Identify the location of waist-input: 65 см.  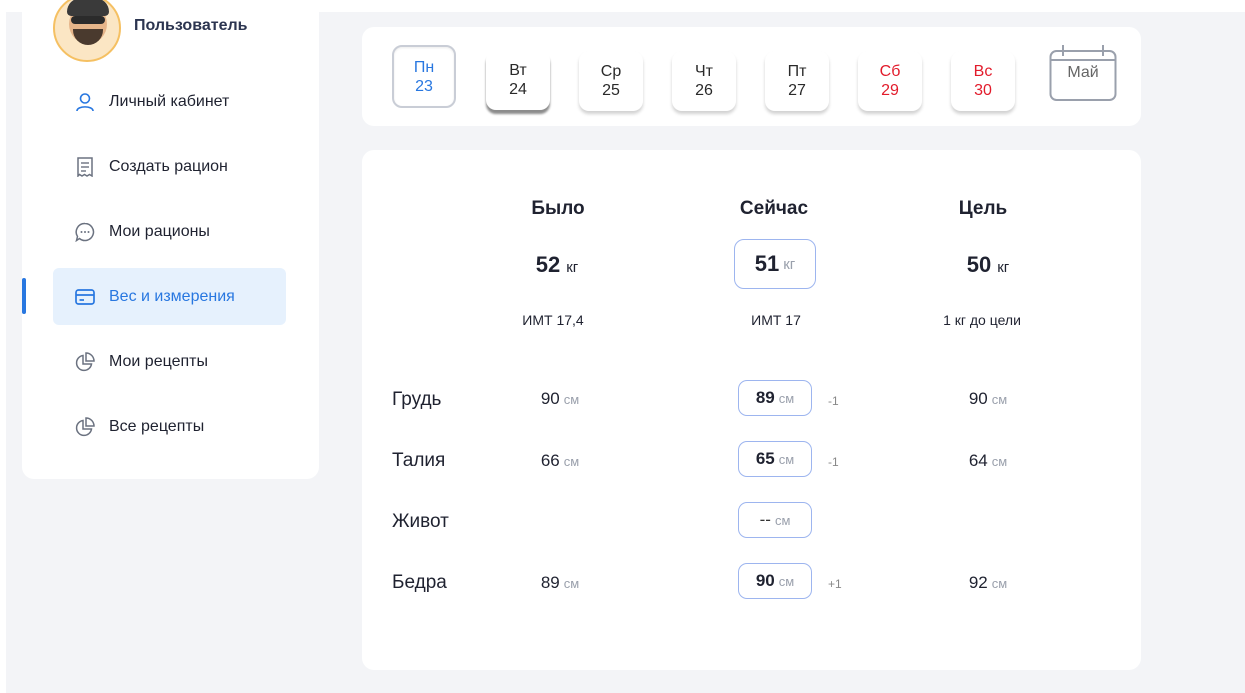
(775, 459).